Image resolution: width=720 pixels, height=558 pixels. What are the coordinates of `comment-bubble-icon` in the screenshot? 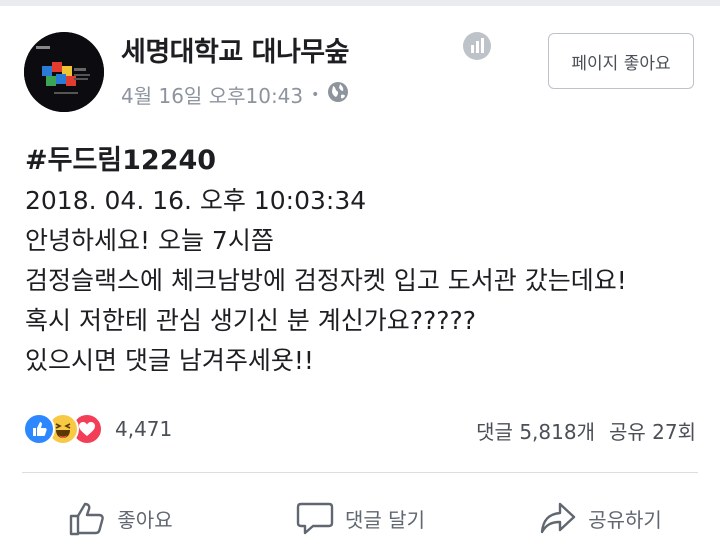 It's located at (315, 518).